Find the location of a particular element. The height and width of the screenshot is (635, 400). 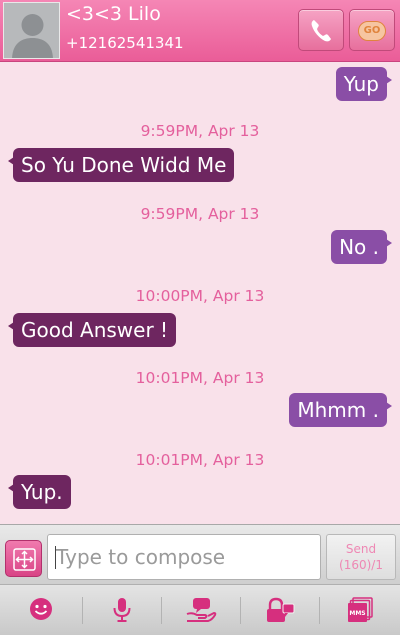

phone-icon is located at coordinates (321, 31).